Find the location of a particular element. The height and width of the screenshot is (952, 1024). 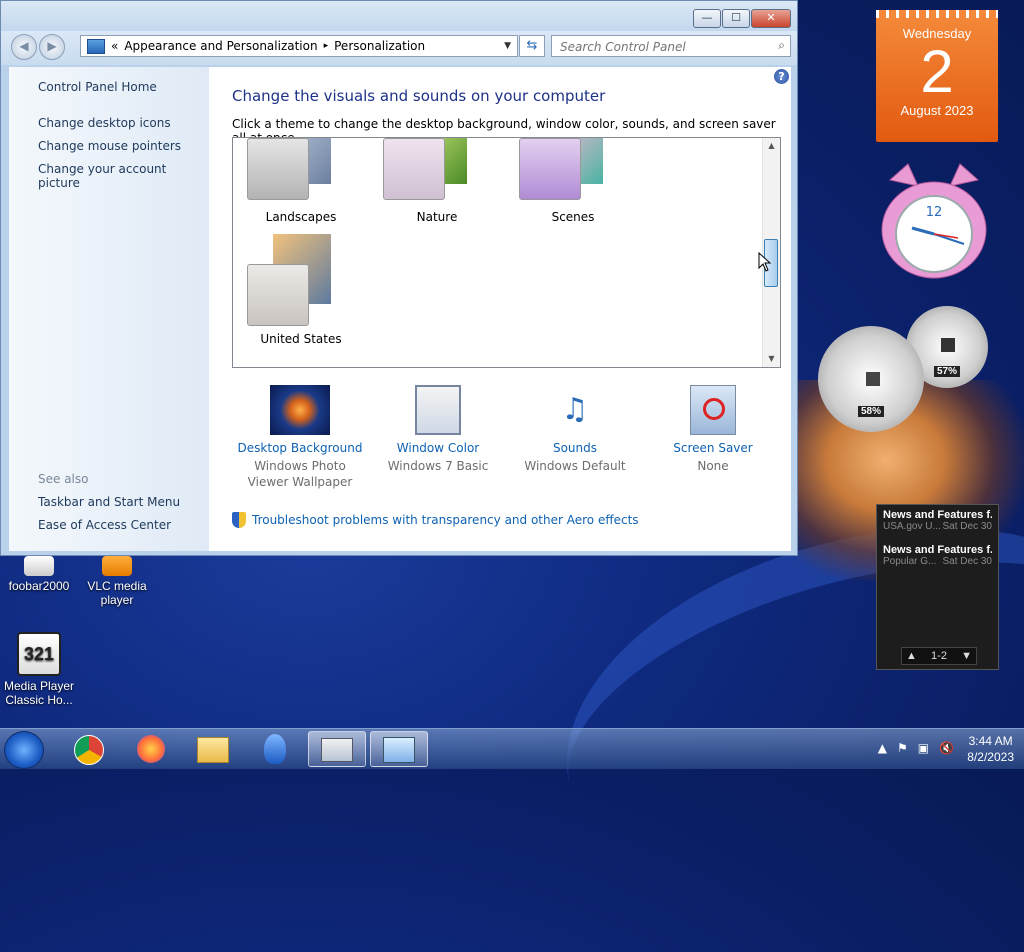

foobar2000-icon is located at coordinates (39, 566).